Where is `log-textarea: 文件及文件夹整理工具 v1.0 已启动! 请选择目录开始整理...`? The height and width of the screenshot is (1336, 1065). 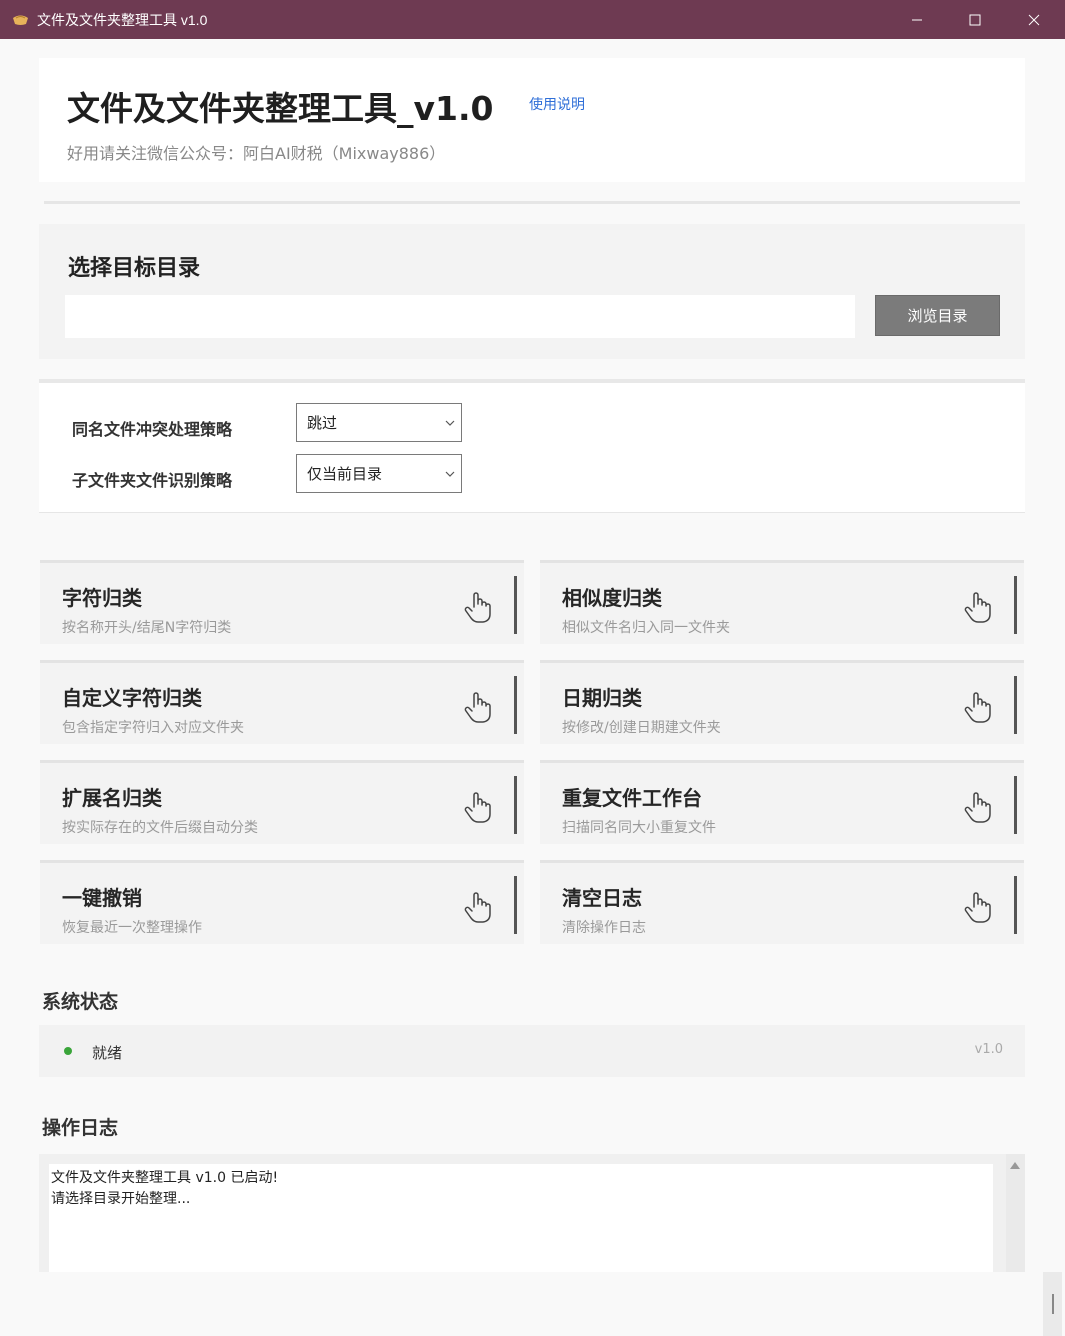 log-textarea: 文件及文件夹整理工具 v1.0 已启动! 请选择目录开始整理... is located at coordinates (521, 1218).